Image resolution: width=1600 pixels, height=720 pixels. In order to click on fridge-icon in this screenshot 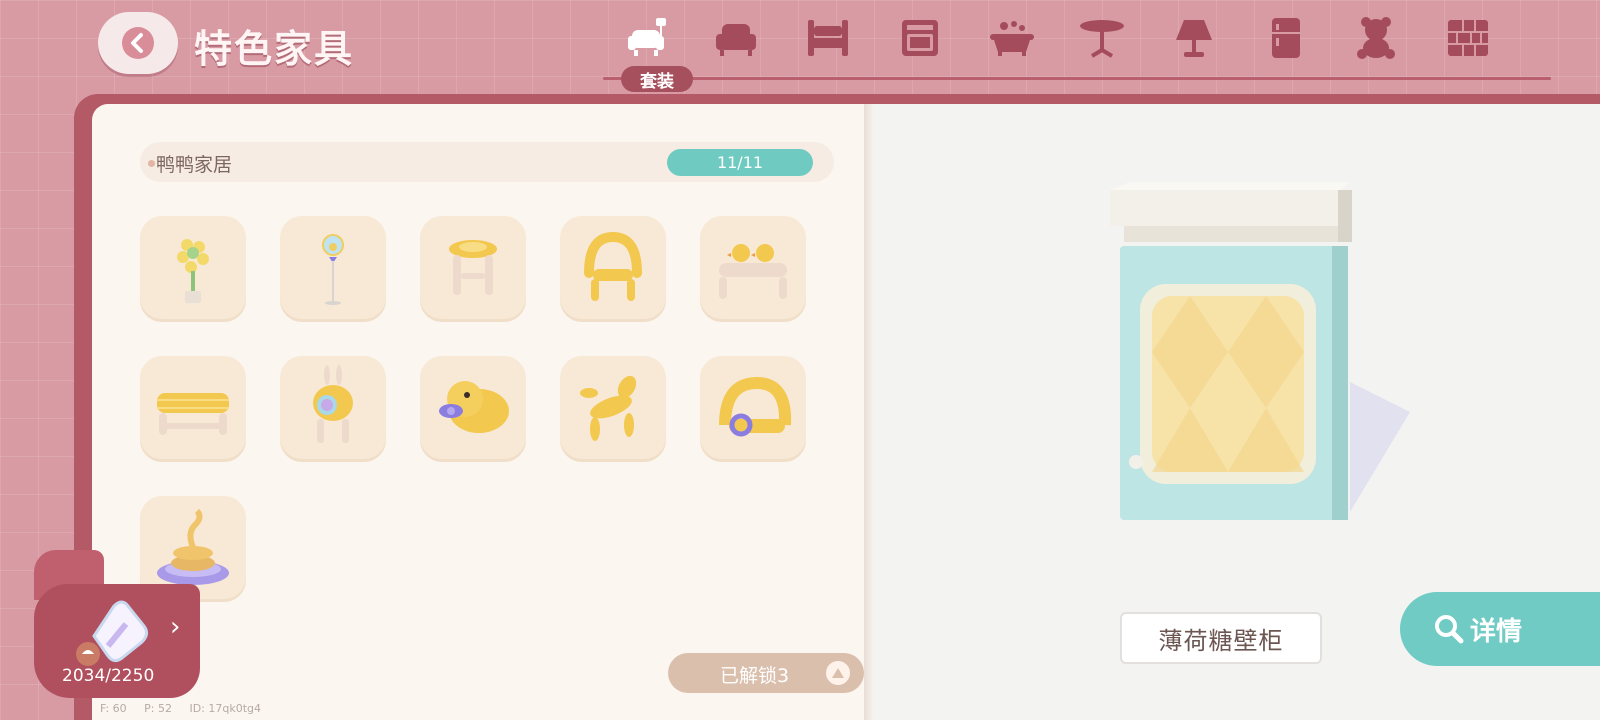, I will do `click(1286, 38)`.